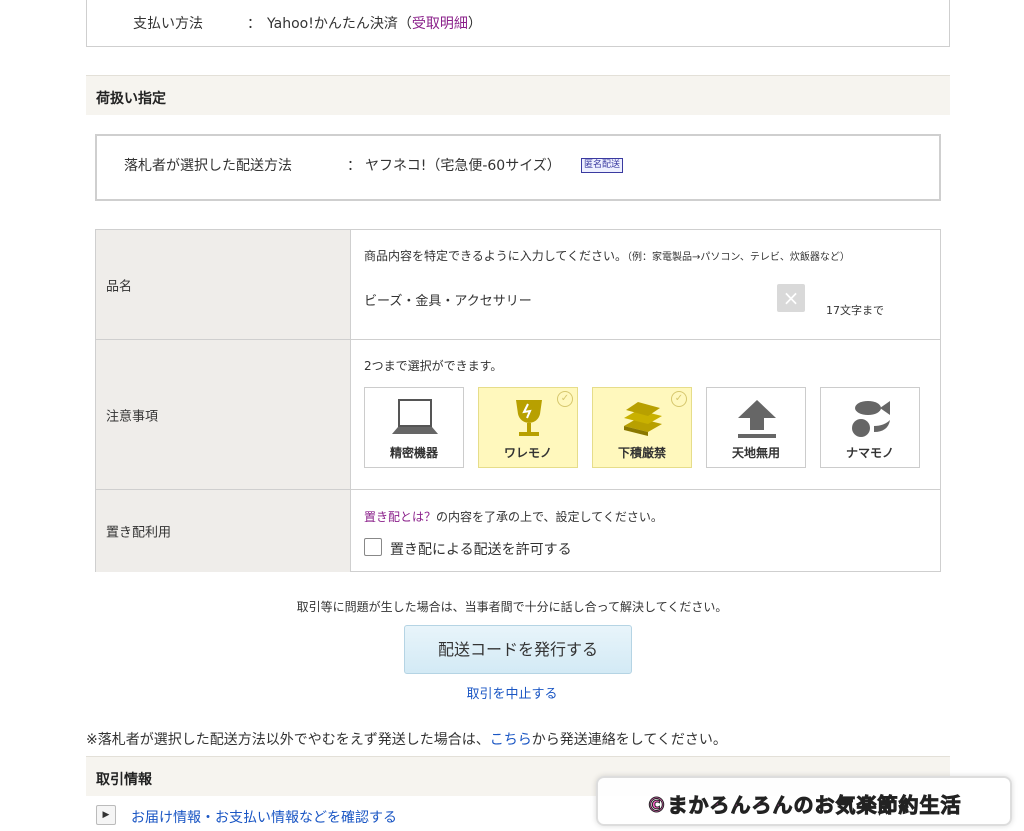 The height and width of the screenshot is (831, 1024). I want to click on okihai-info-link: 置き配とは？, so click(400, 517).